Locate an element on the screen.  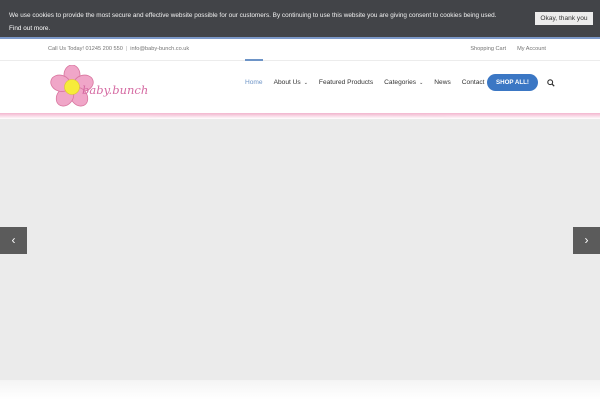
slider-next-button: › is located at coordinates (586, 240).